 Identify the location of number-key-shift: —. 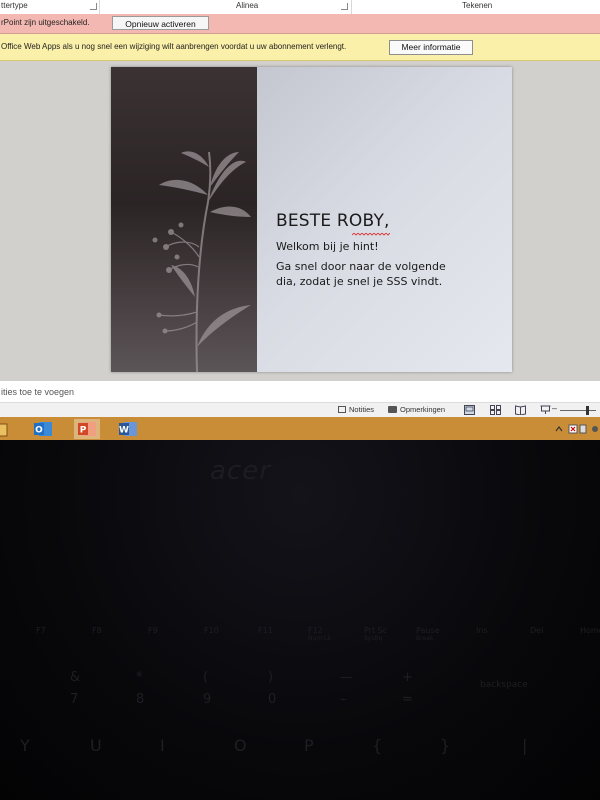
(346, 677).